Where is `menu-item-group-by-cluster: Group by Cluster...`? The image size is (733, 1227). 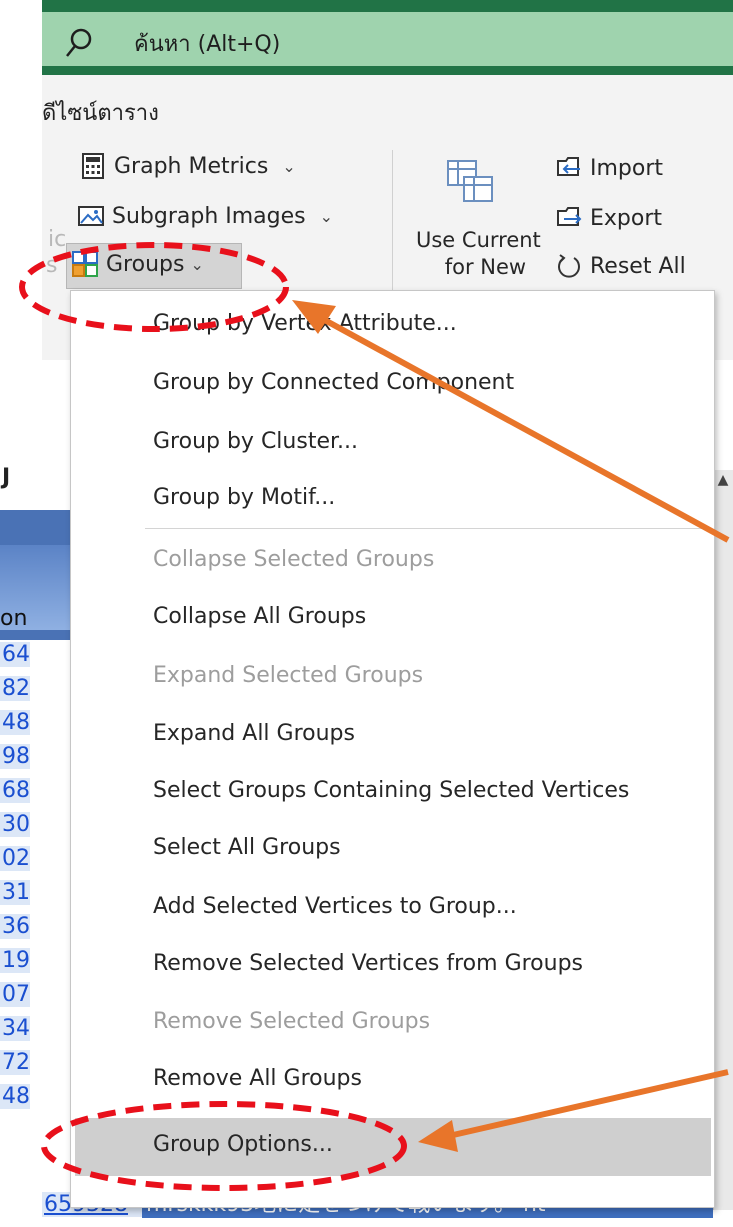 menu-item-group-by-cluster: Group by Cluster... is located at coordinates (255, 441).